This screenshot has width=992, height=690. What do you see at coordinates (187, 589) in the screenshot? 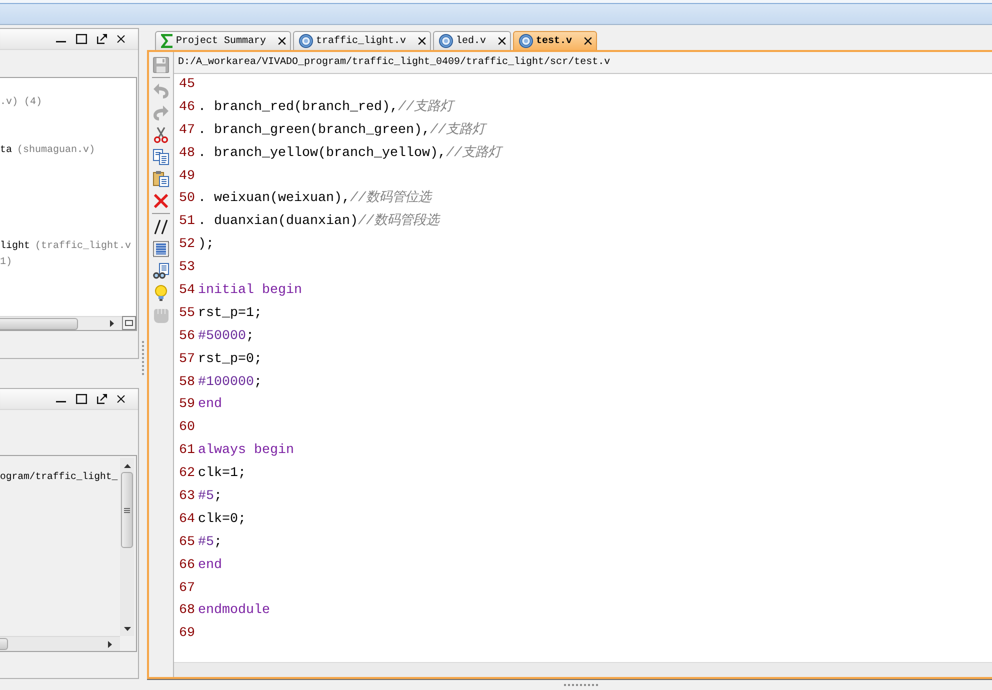
I see `line-number: 67` at bounding box center [187, 589].